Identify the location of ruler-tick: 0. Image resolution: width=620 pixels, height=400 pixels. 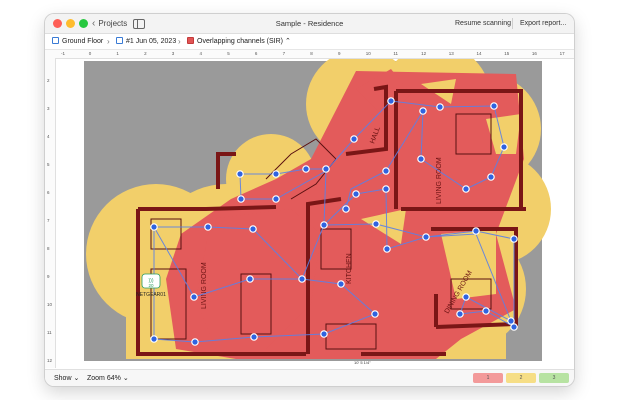
(90, 53).